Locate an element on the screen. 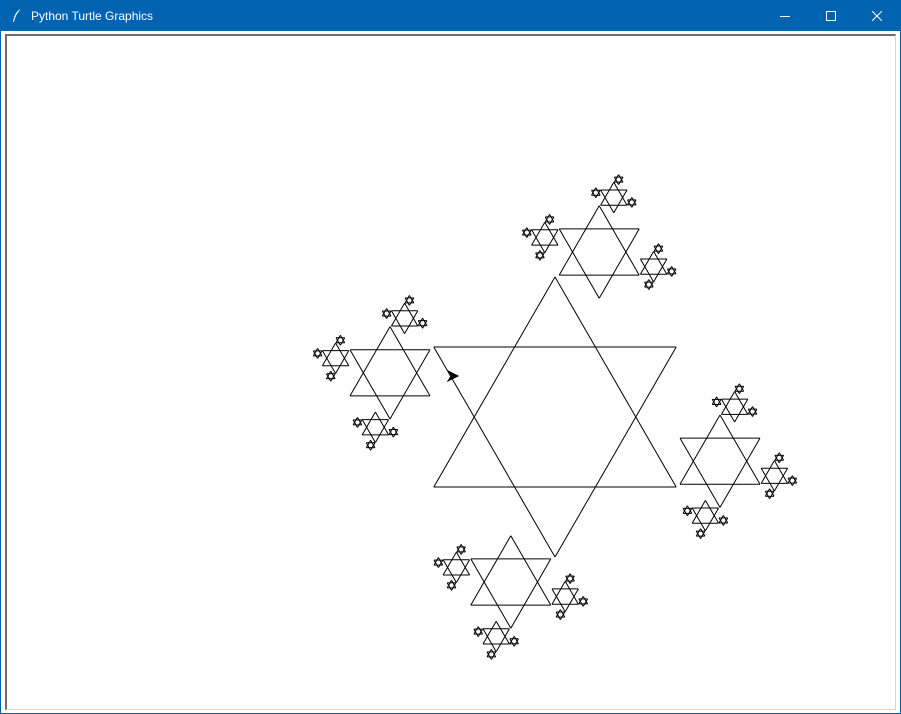 Image resolution: width=901 pixels, height=714 pixels. maximize-button is located at coordinates (831, 16).